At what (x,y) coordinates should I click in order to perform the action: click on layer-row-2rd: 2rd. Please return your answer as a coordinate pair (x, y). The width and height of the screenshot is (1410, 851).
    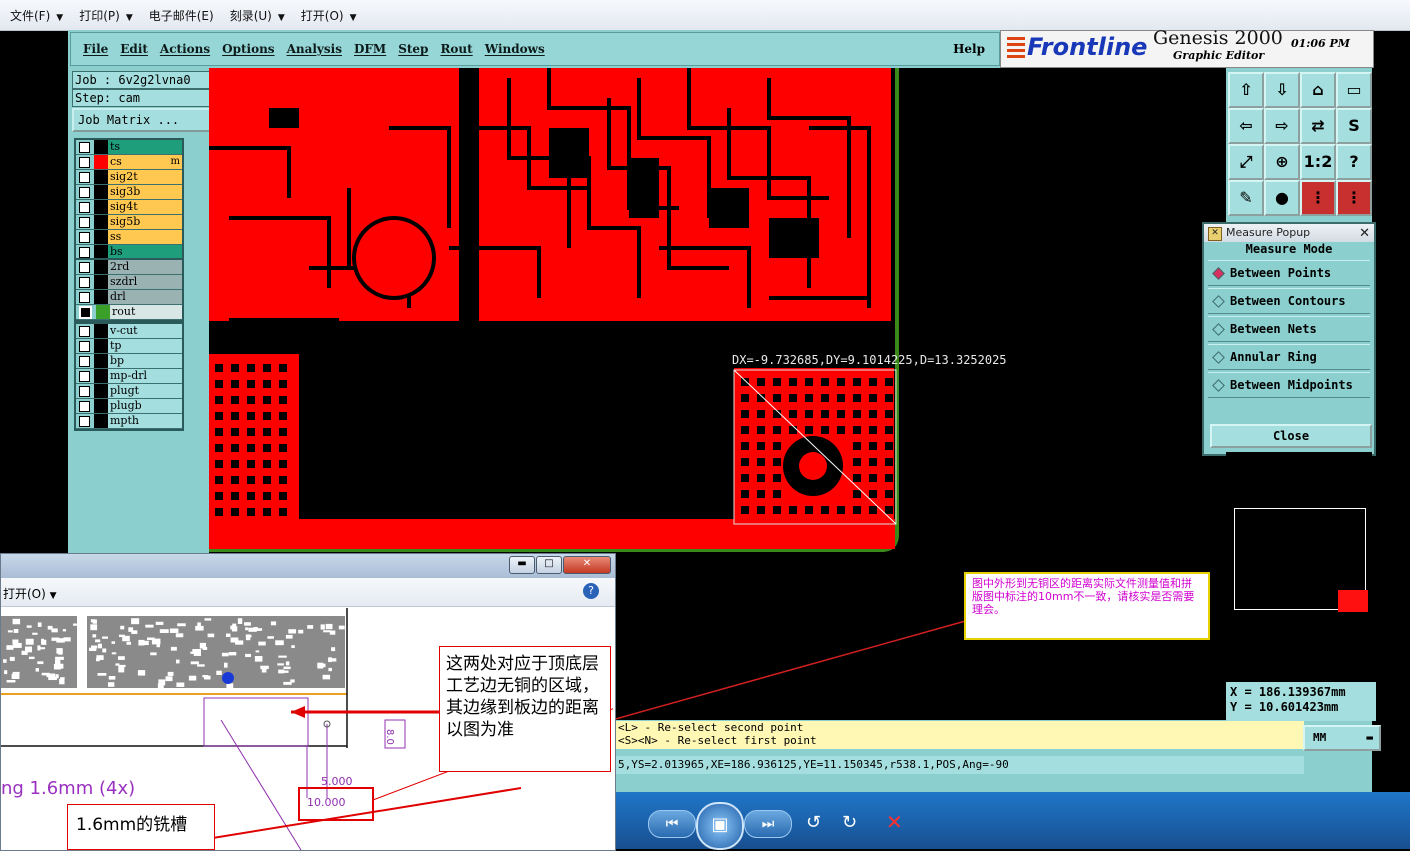
    Looking at the image, I should click on (129, 267).